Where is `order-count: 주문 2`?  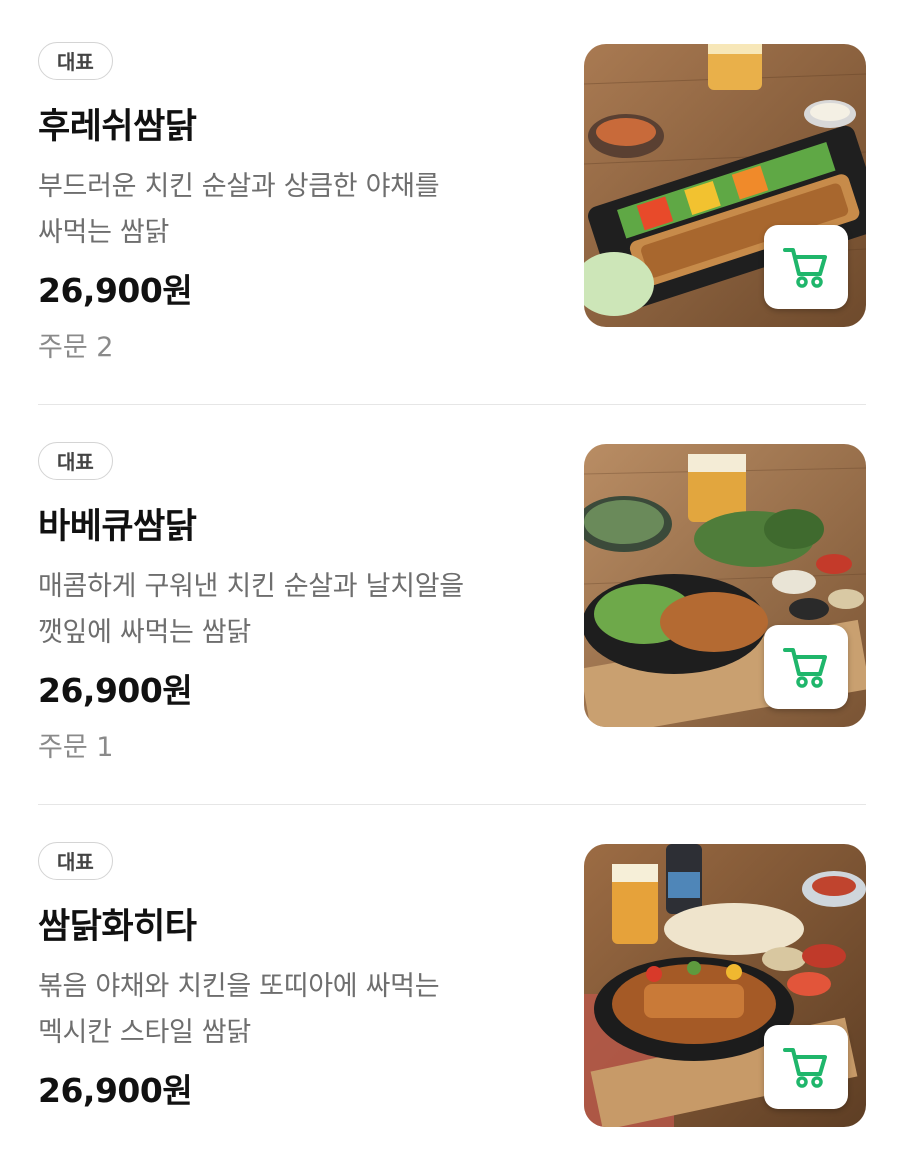 order-count: 주문 2 is located at coordinates (76, 347).